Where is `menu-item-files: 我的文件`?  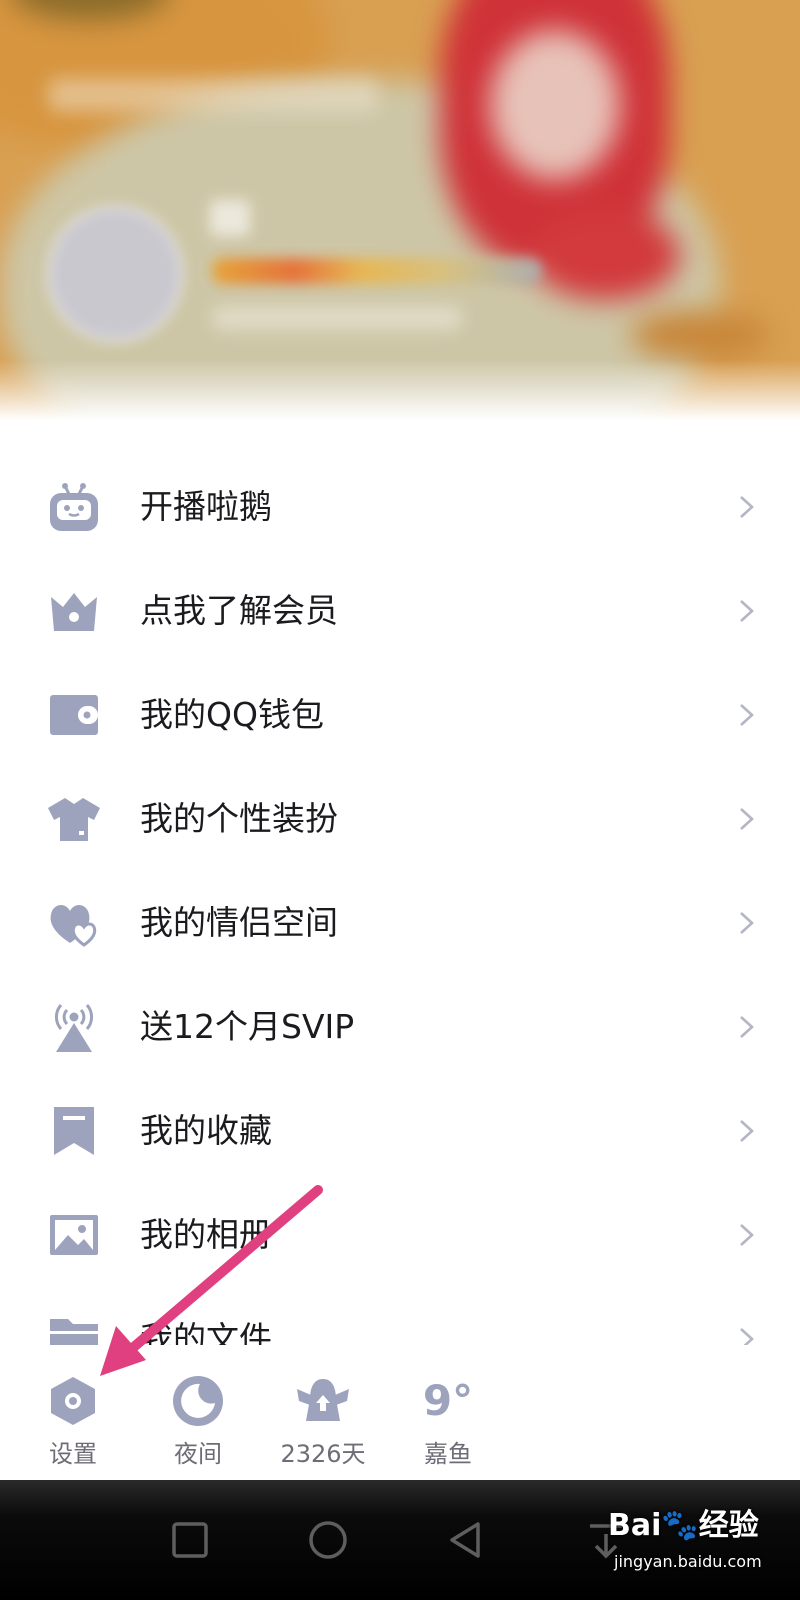 menu-item-files: 我的文件 is located at coordinates (400, 1316).